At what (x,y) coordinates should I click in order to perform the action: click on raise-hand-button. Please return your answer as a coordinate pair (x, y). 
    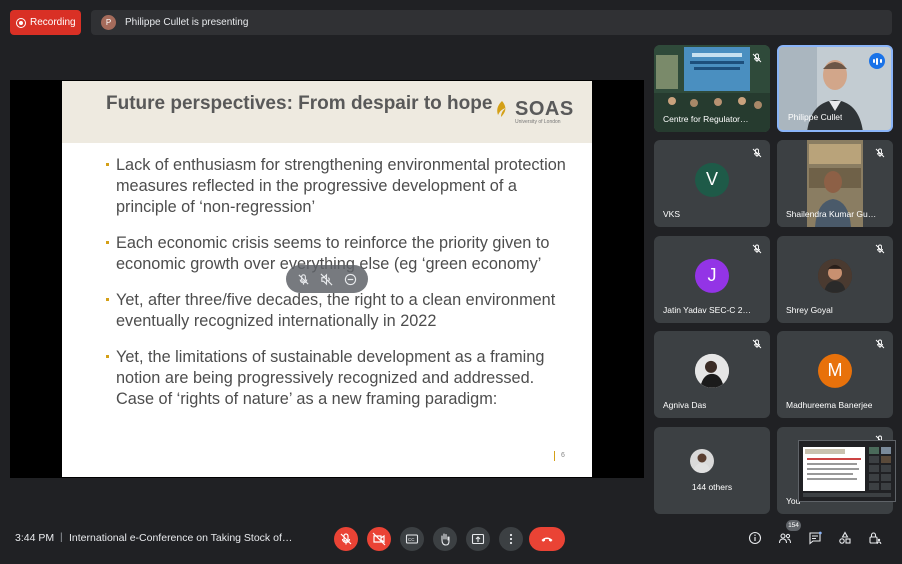
    Looking at the image, I should click on (445, 539).